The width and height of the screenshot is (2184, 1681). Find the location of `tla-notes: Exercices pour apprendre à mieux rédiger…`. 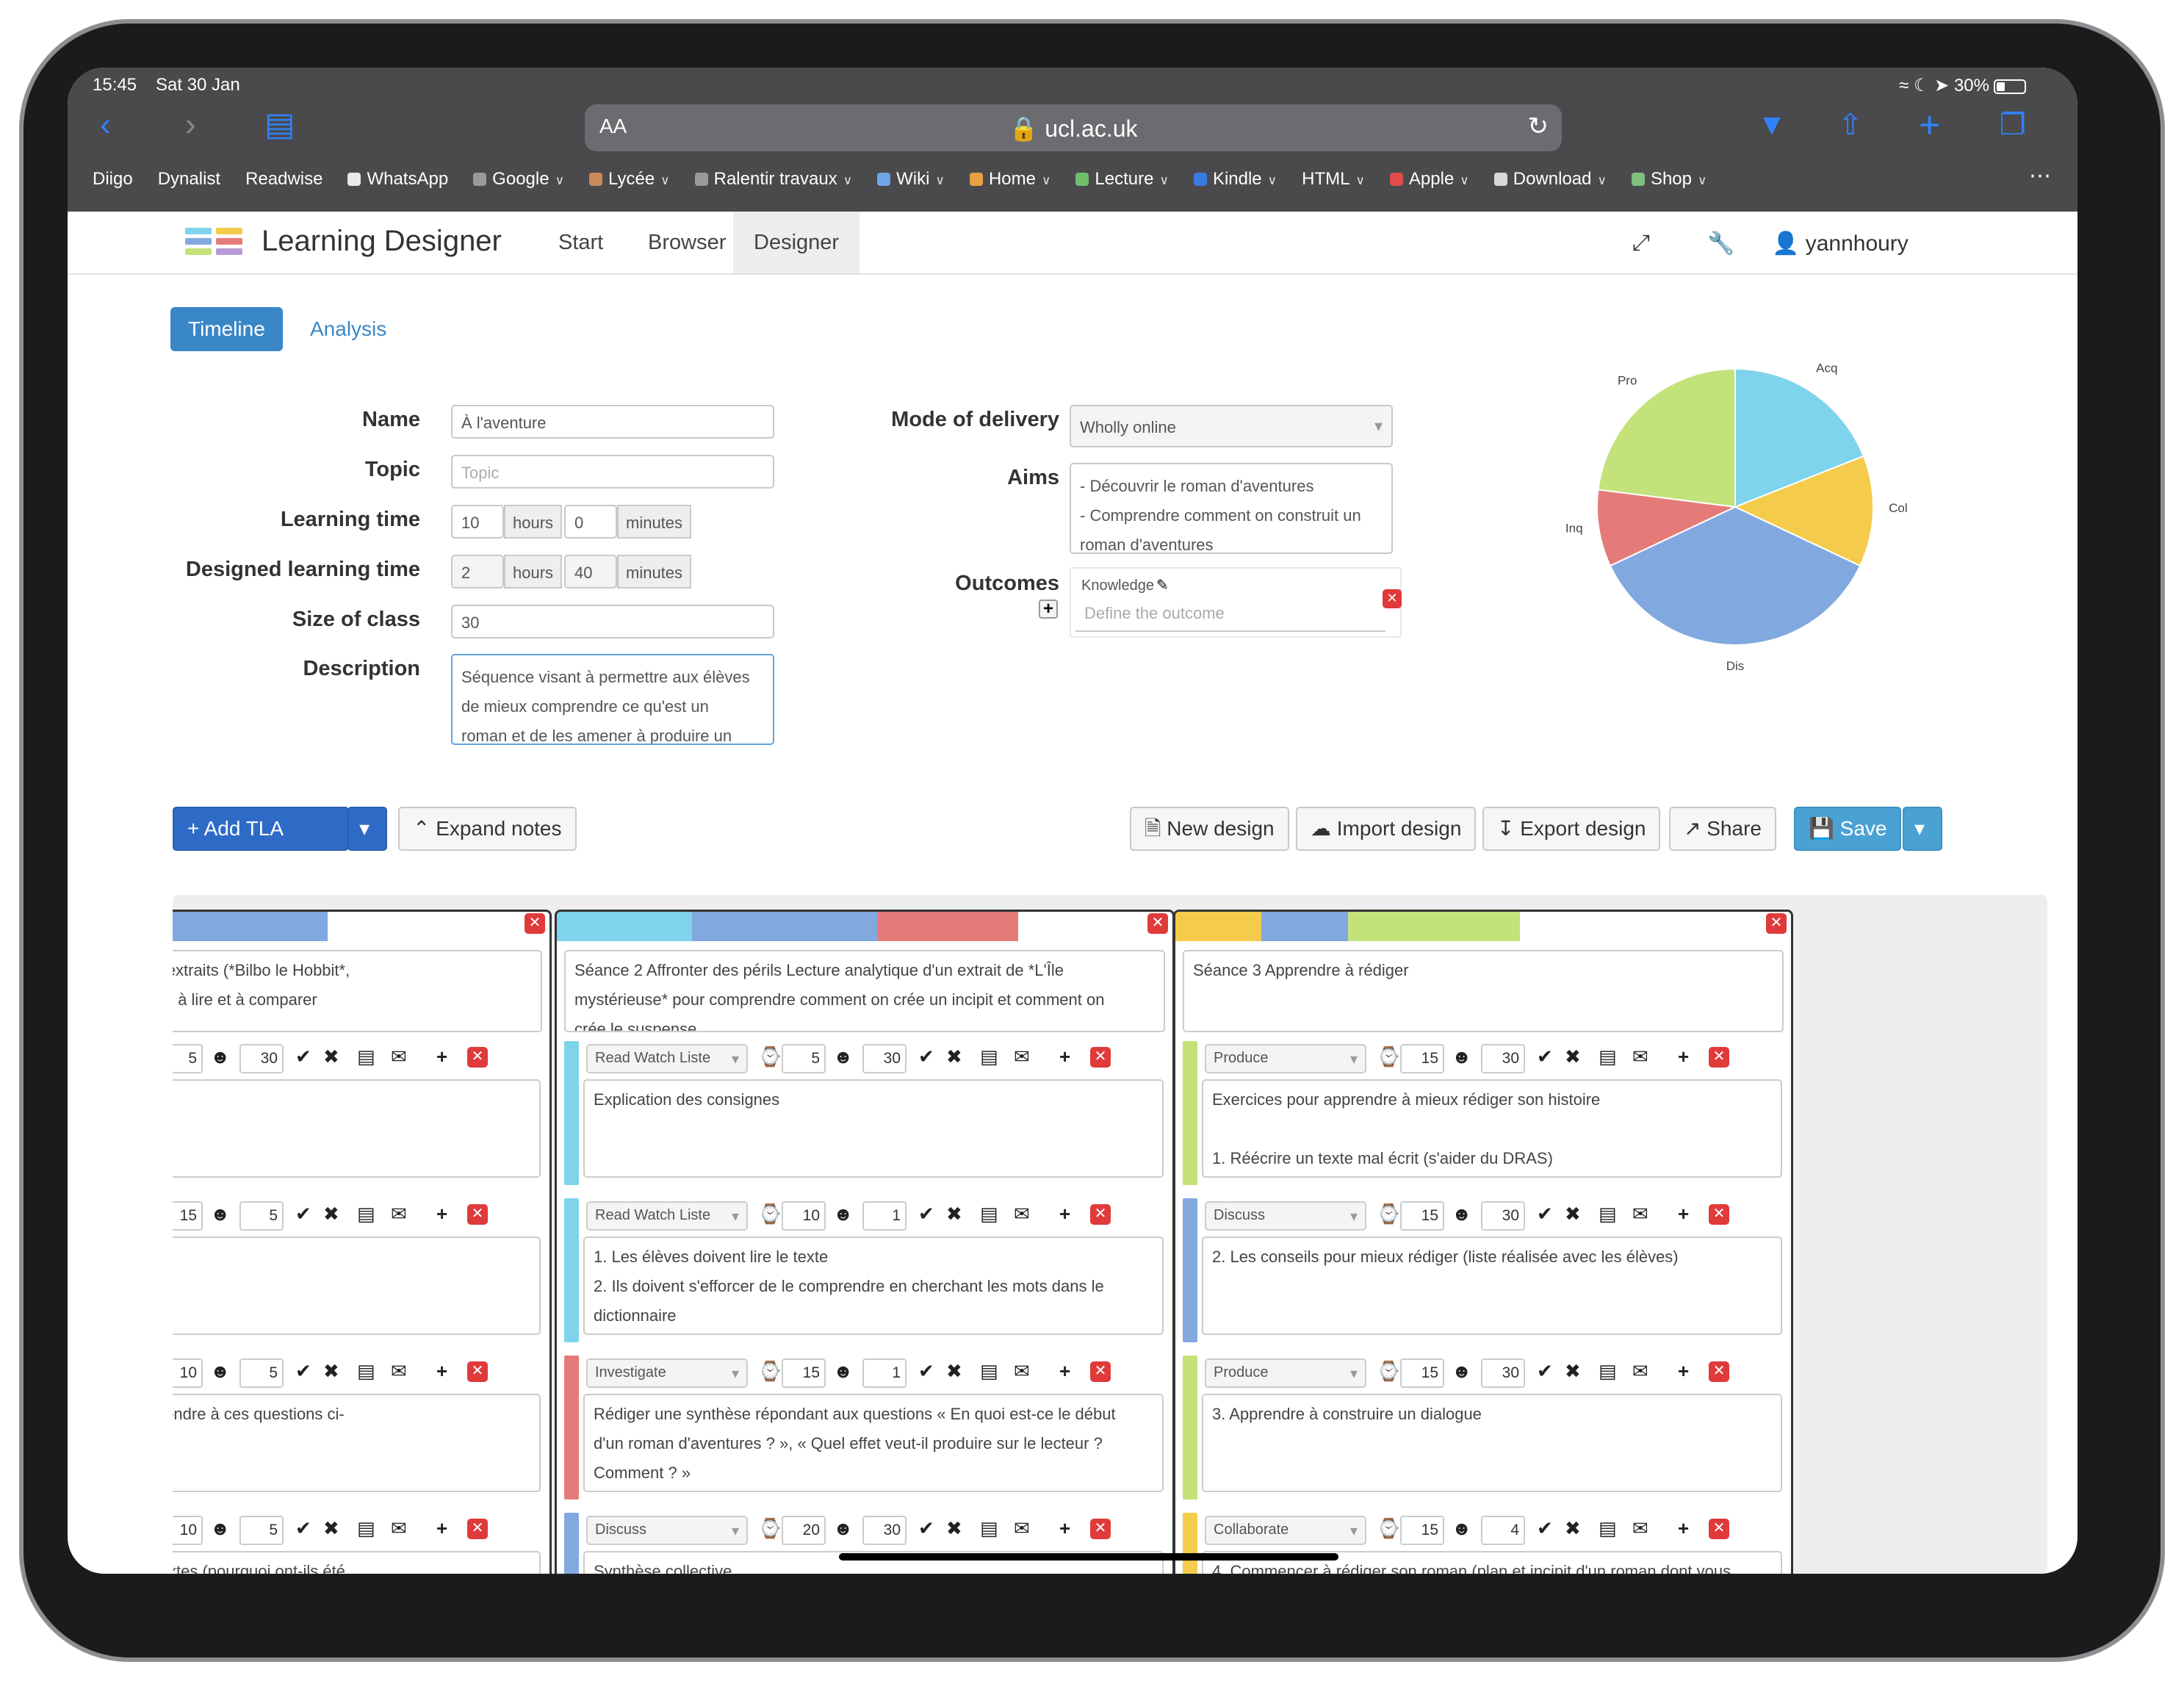

tla-notes: Exercices pour apprendre à mieux rédiger… is located at coordinates (1492, 1128).